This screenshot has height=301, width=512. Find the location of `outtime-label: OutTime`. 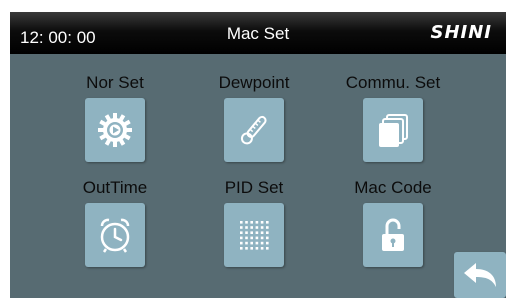

outtime-label: OutTime is located at coordinates (115, 187).